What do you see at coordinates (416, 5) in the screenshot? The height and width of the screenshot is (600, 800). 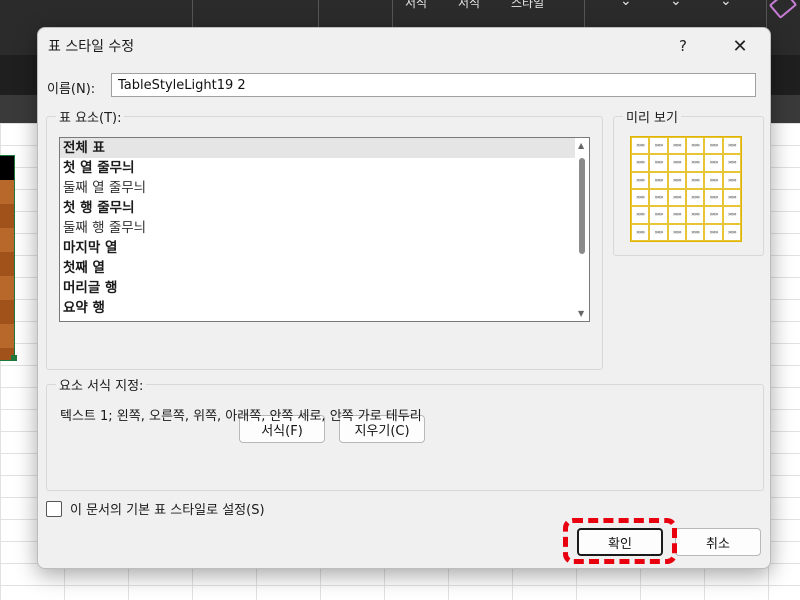 I see `ribbon-conditional-format: 서식` at bounding box center [416, 5].